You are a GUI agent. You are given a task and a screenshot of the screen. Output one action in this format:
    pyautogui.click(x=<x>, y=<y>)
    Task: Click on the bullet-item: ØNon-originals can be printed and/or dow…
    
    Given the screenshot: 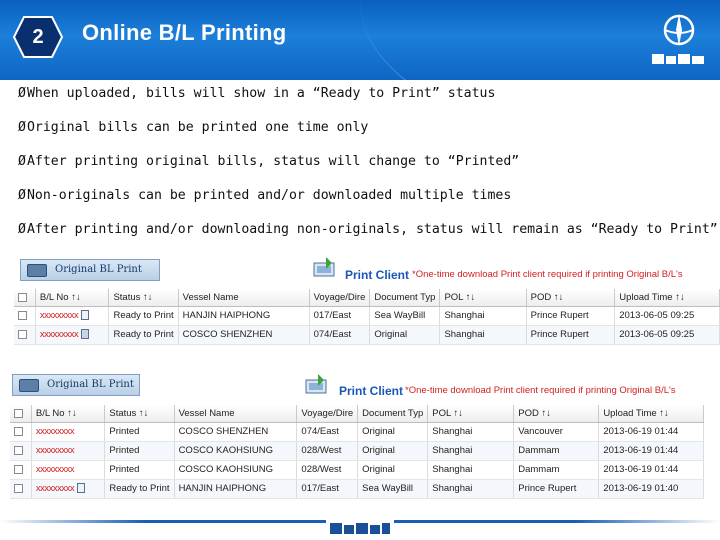 What is the action you would take?
    pyautogui.click(x=265, y=195)
    